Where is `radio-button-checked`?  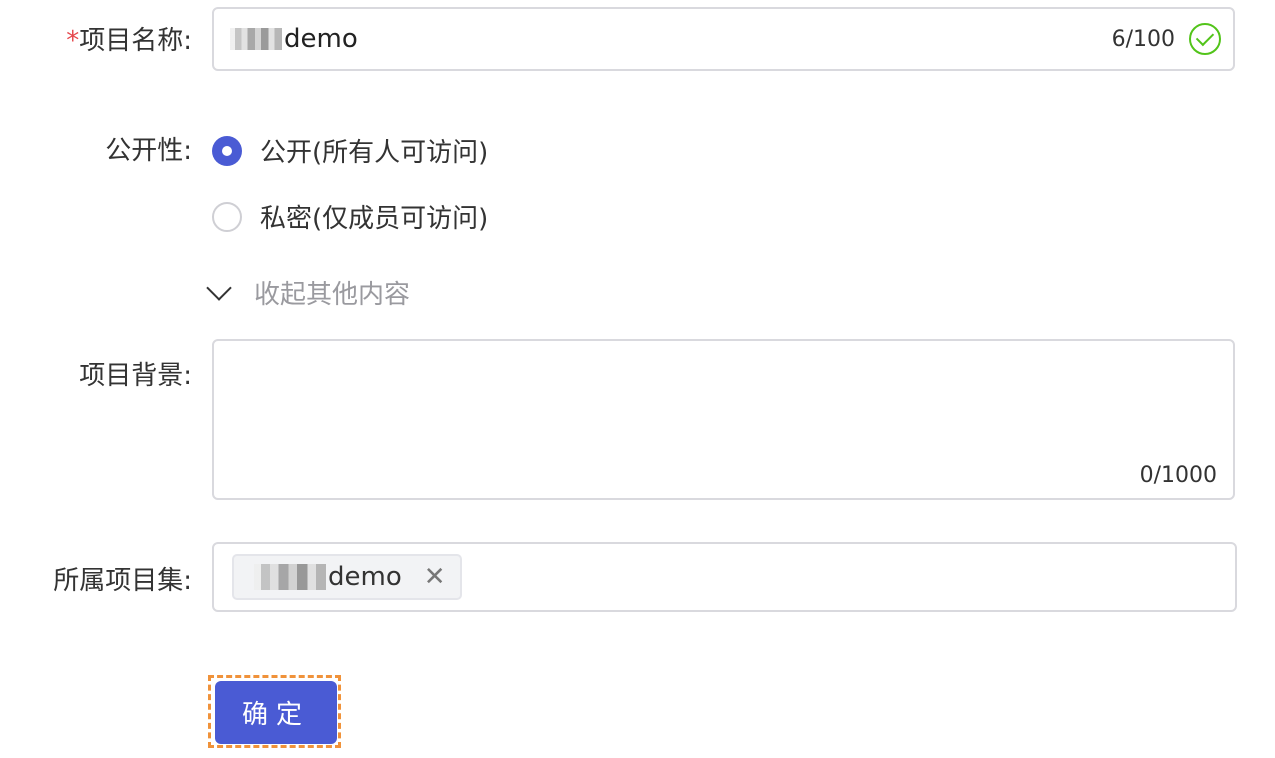 radio-button-checked is located at coordinates (227, 150).